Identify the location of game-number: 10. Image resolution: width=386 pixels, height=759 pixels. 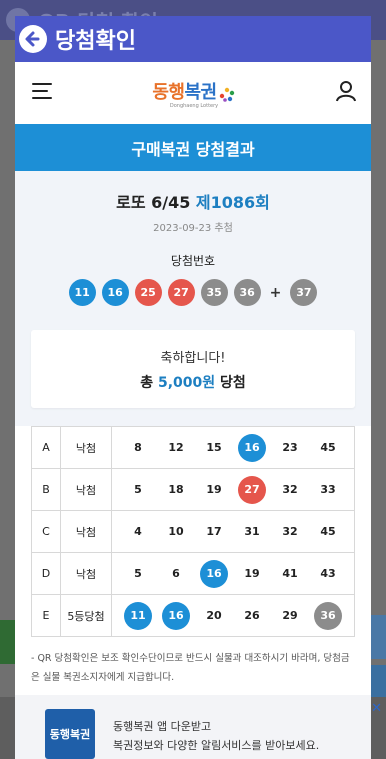
(176, 531).